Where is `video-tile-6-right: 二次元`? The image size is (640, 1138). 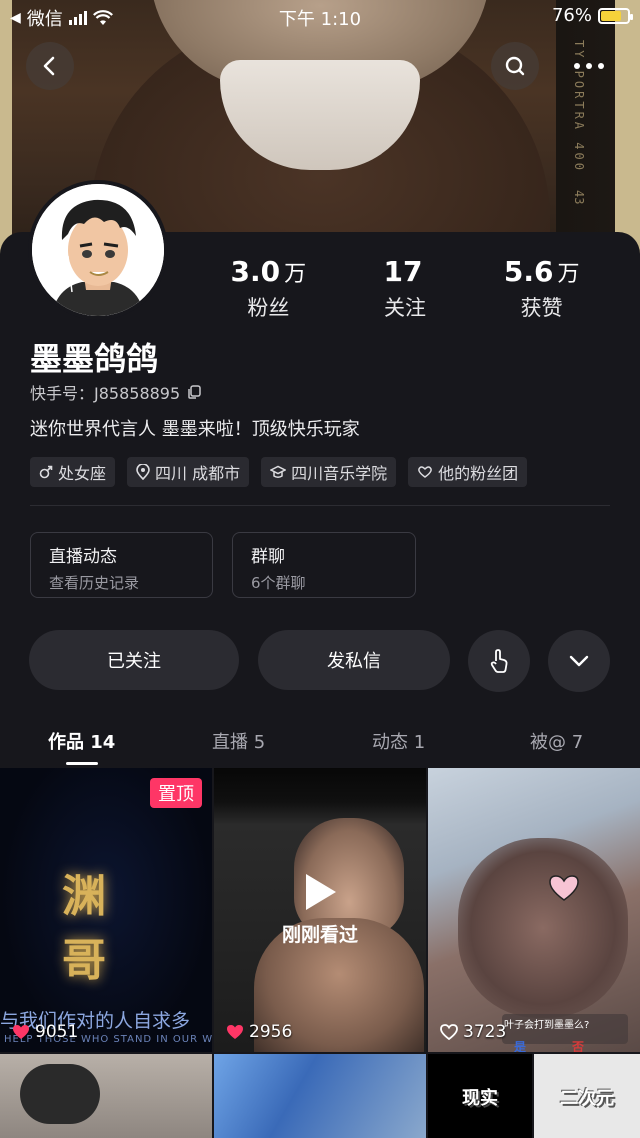 video-tile-6-right: 二次元 is located at coordinates (587, 1096).